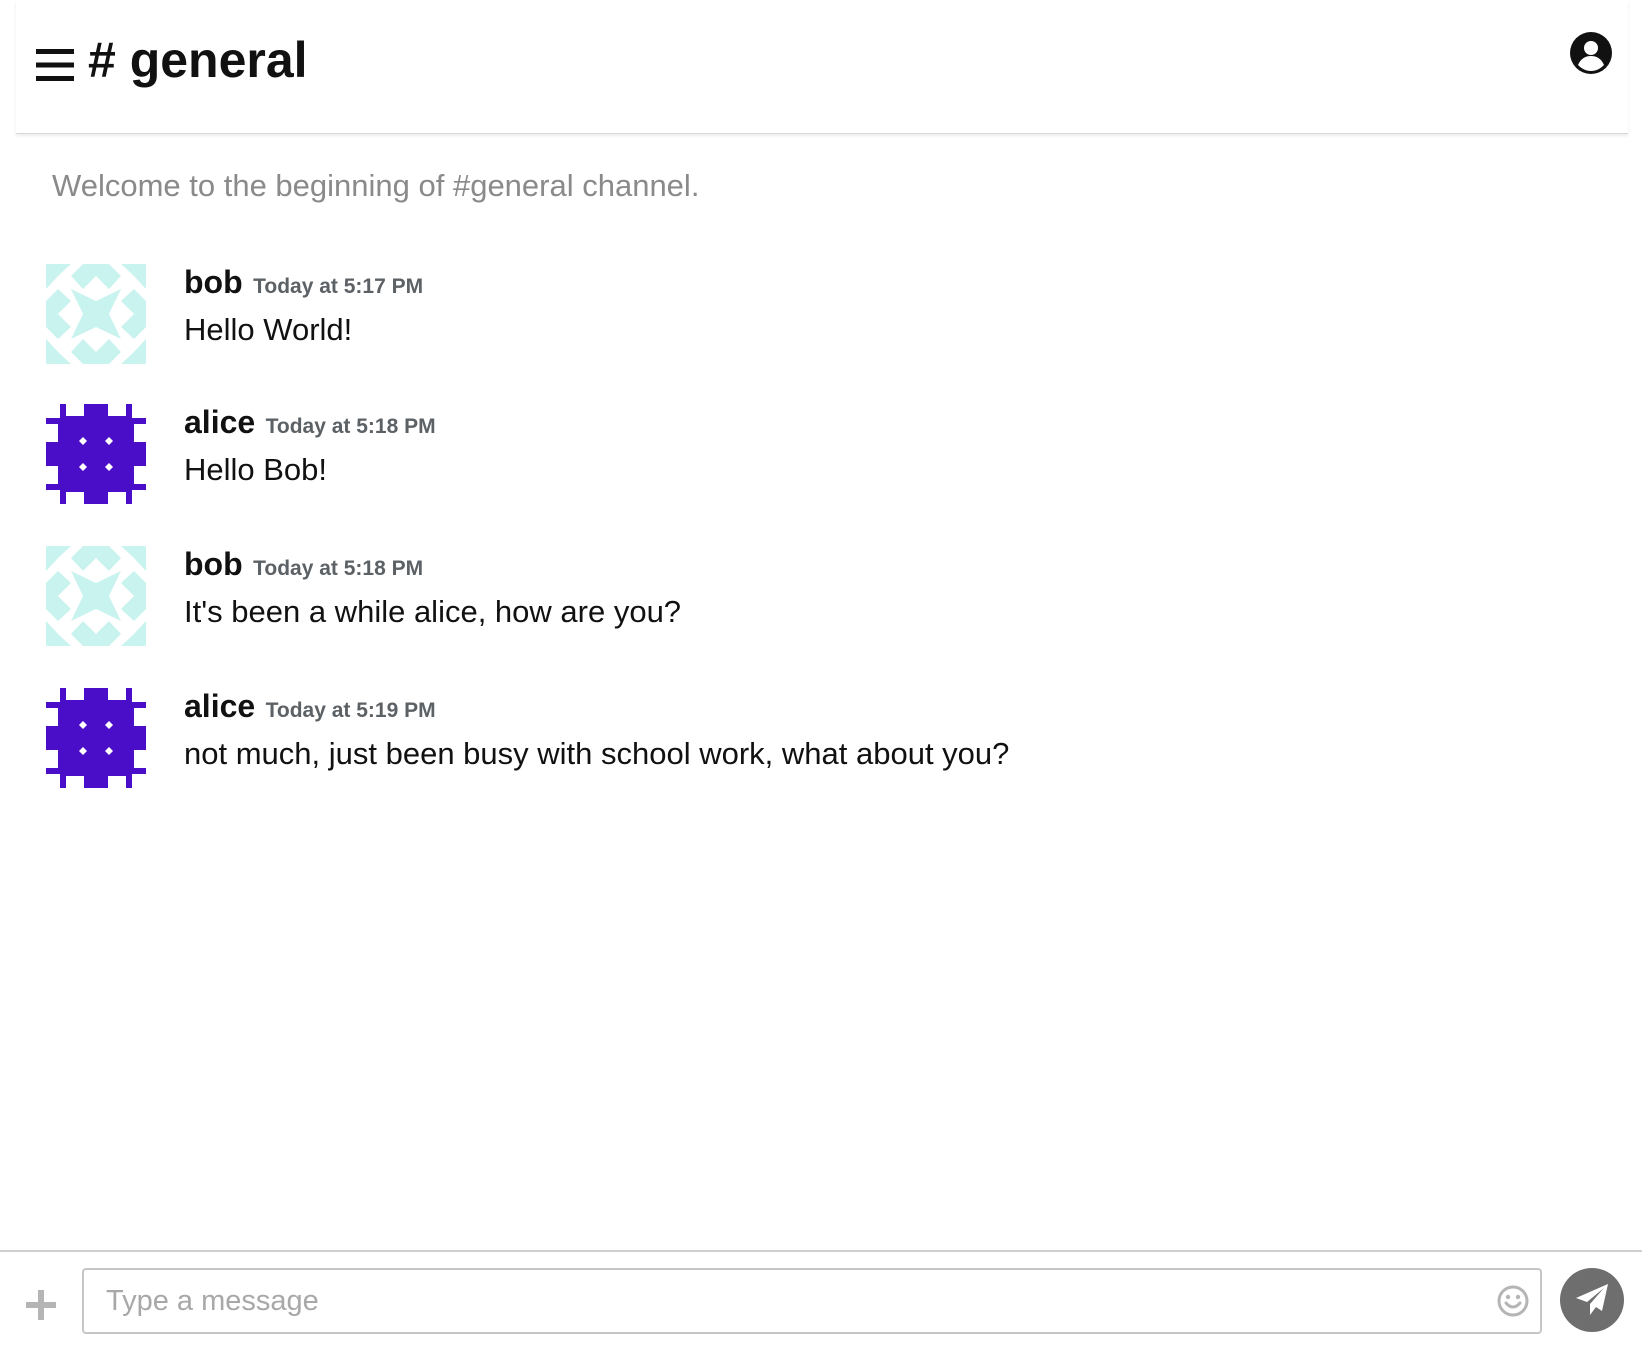 The image size is (1642, 1348). Describe the element at coordinates (198, 60) in the screenshot. I see `channel-title: # general` at that location.